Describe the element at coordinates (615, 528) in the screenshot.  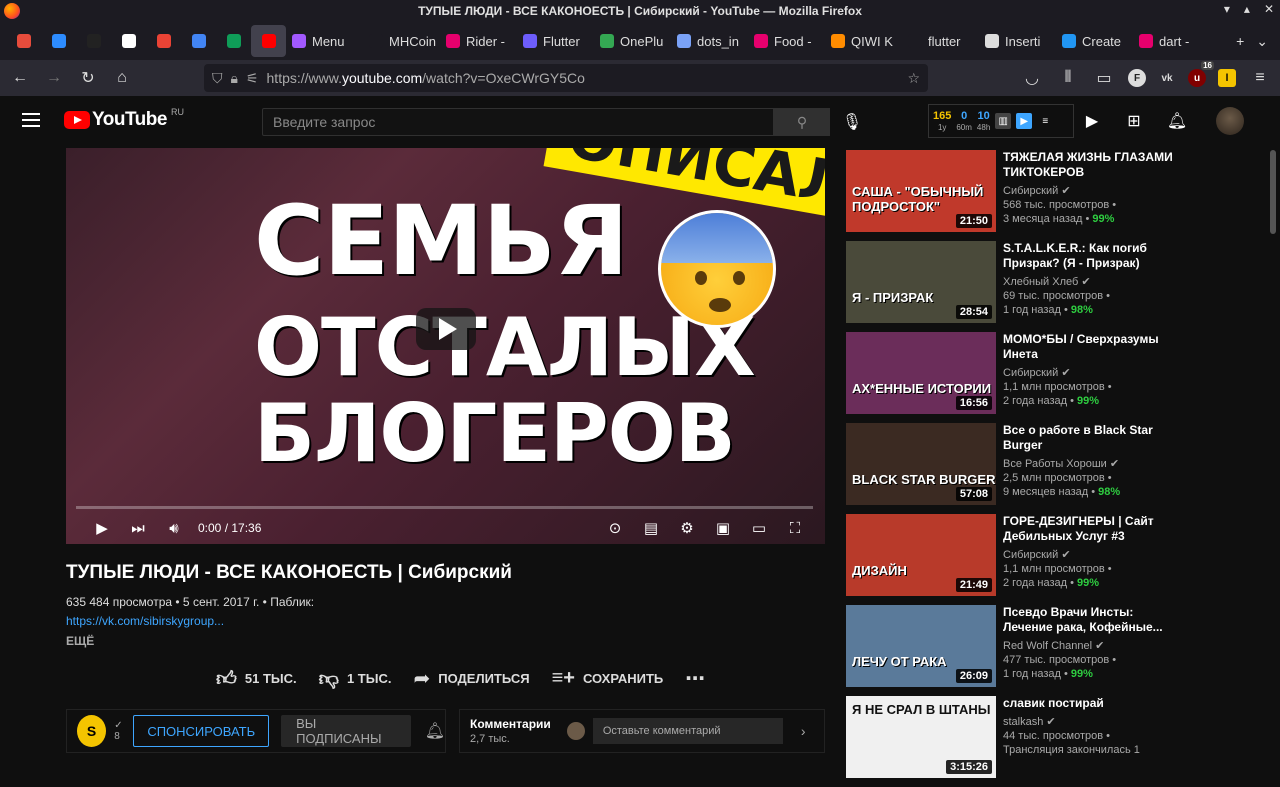
I see `autoplay-toggle: ⊙` at that location.